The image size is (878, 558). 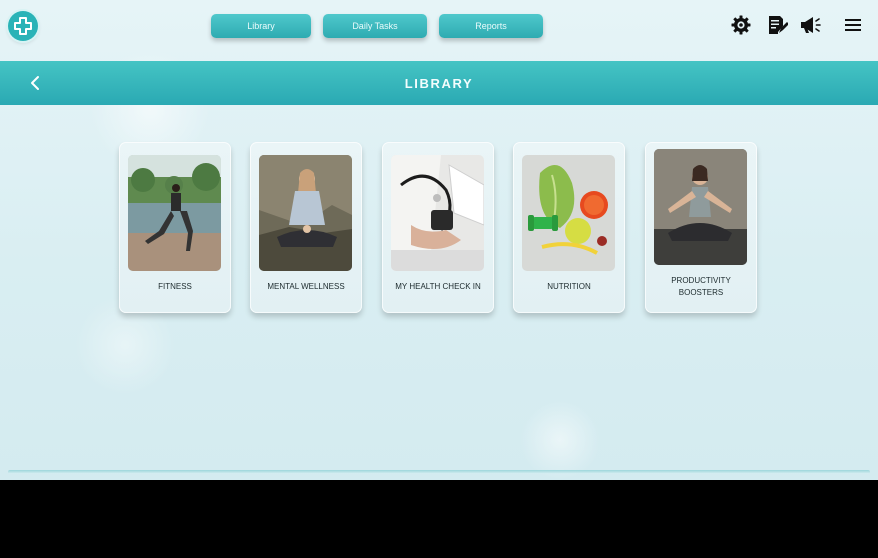 What do you see at coordinates (568, 213) in the screenshot?
I see `nutrition-photo` at bounding box center [568, 213].